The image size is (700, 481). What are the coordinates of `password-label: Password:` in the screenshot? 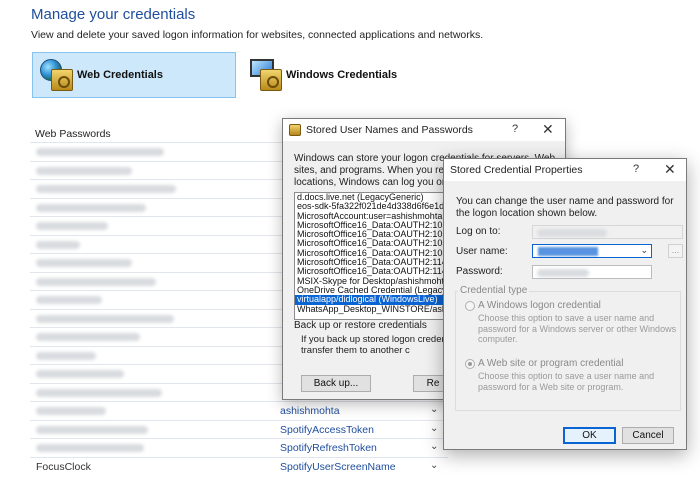 It's located at (479, 271).